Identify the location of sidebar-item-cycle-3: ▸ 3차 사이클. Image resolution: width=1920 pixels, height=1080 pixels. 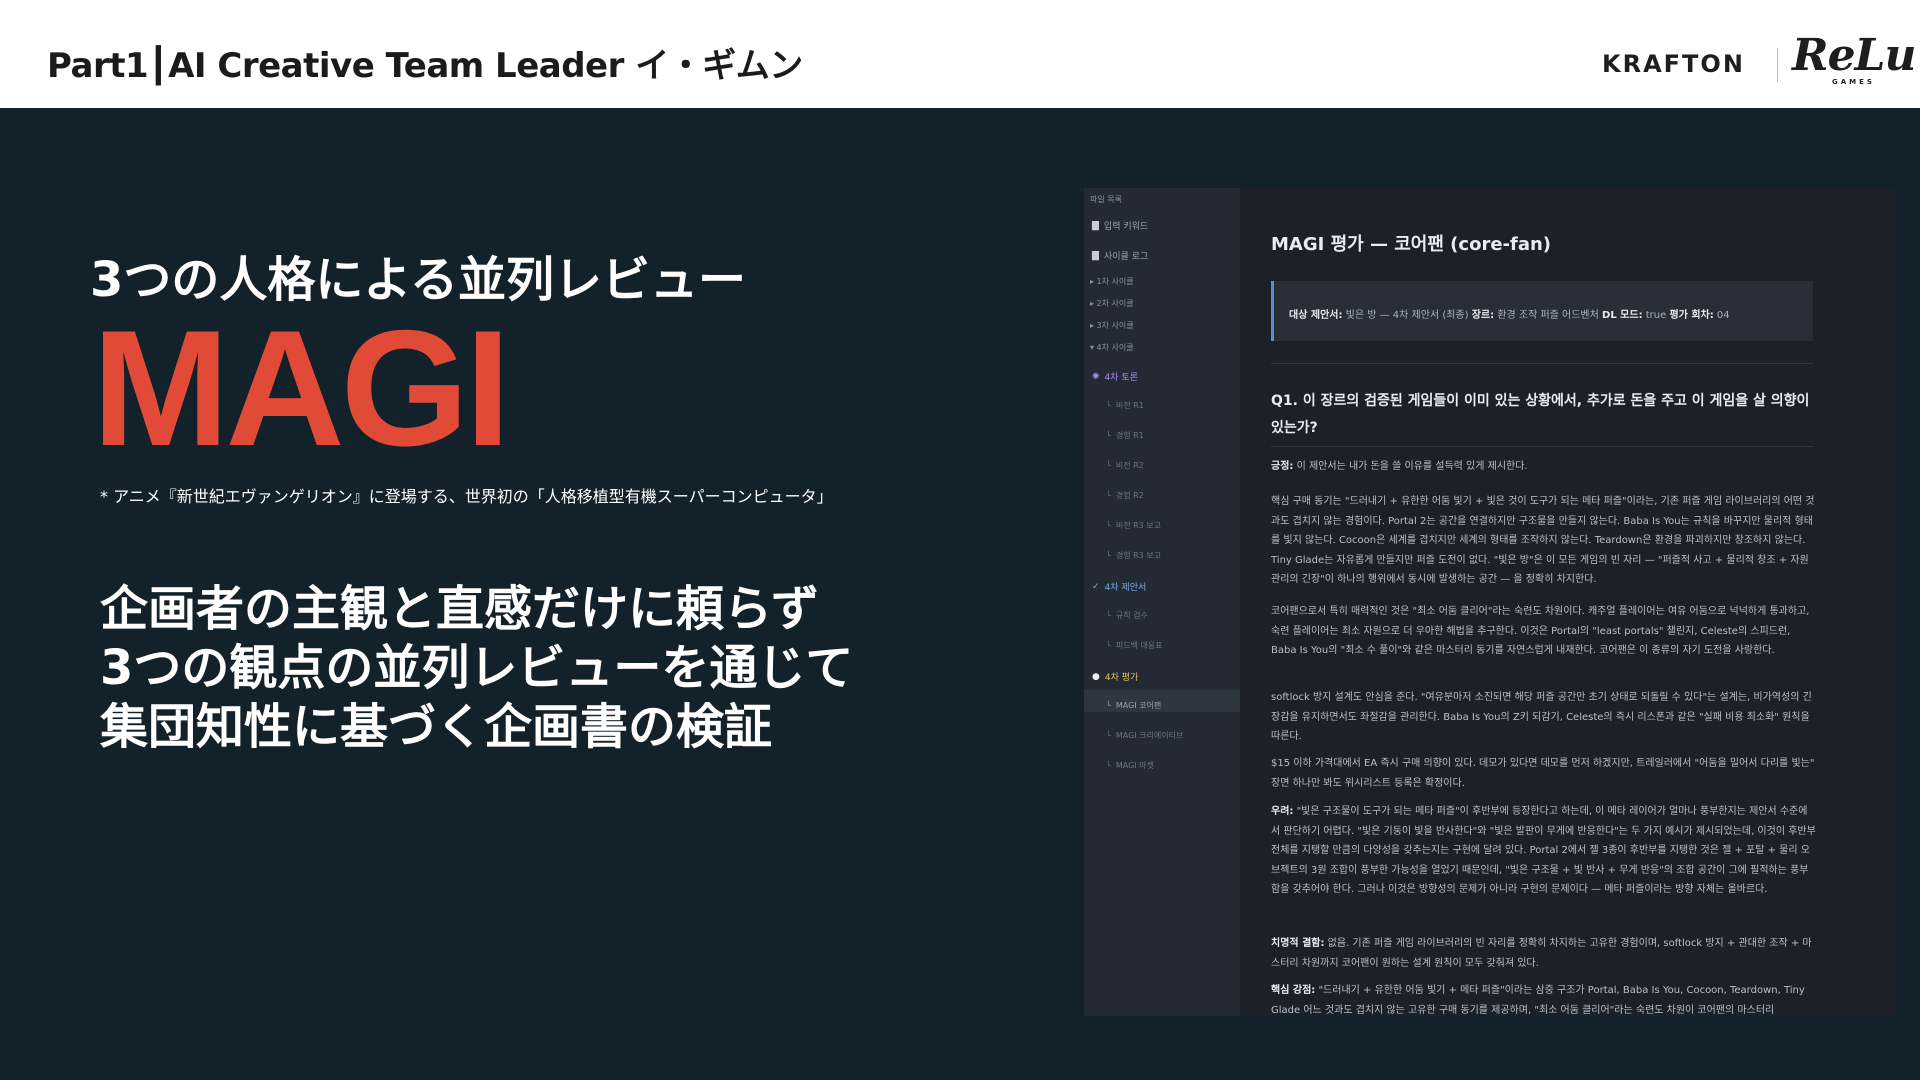
(1112, 325).